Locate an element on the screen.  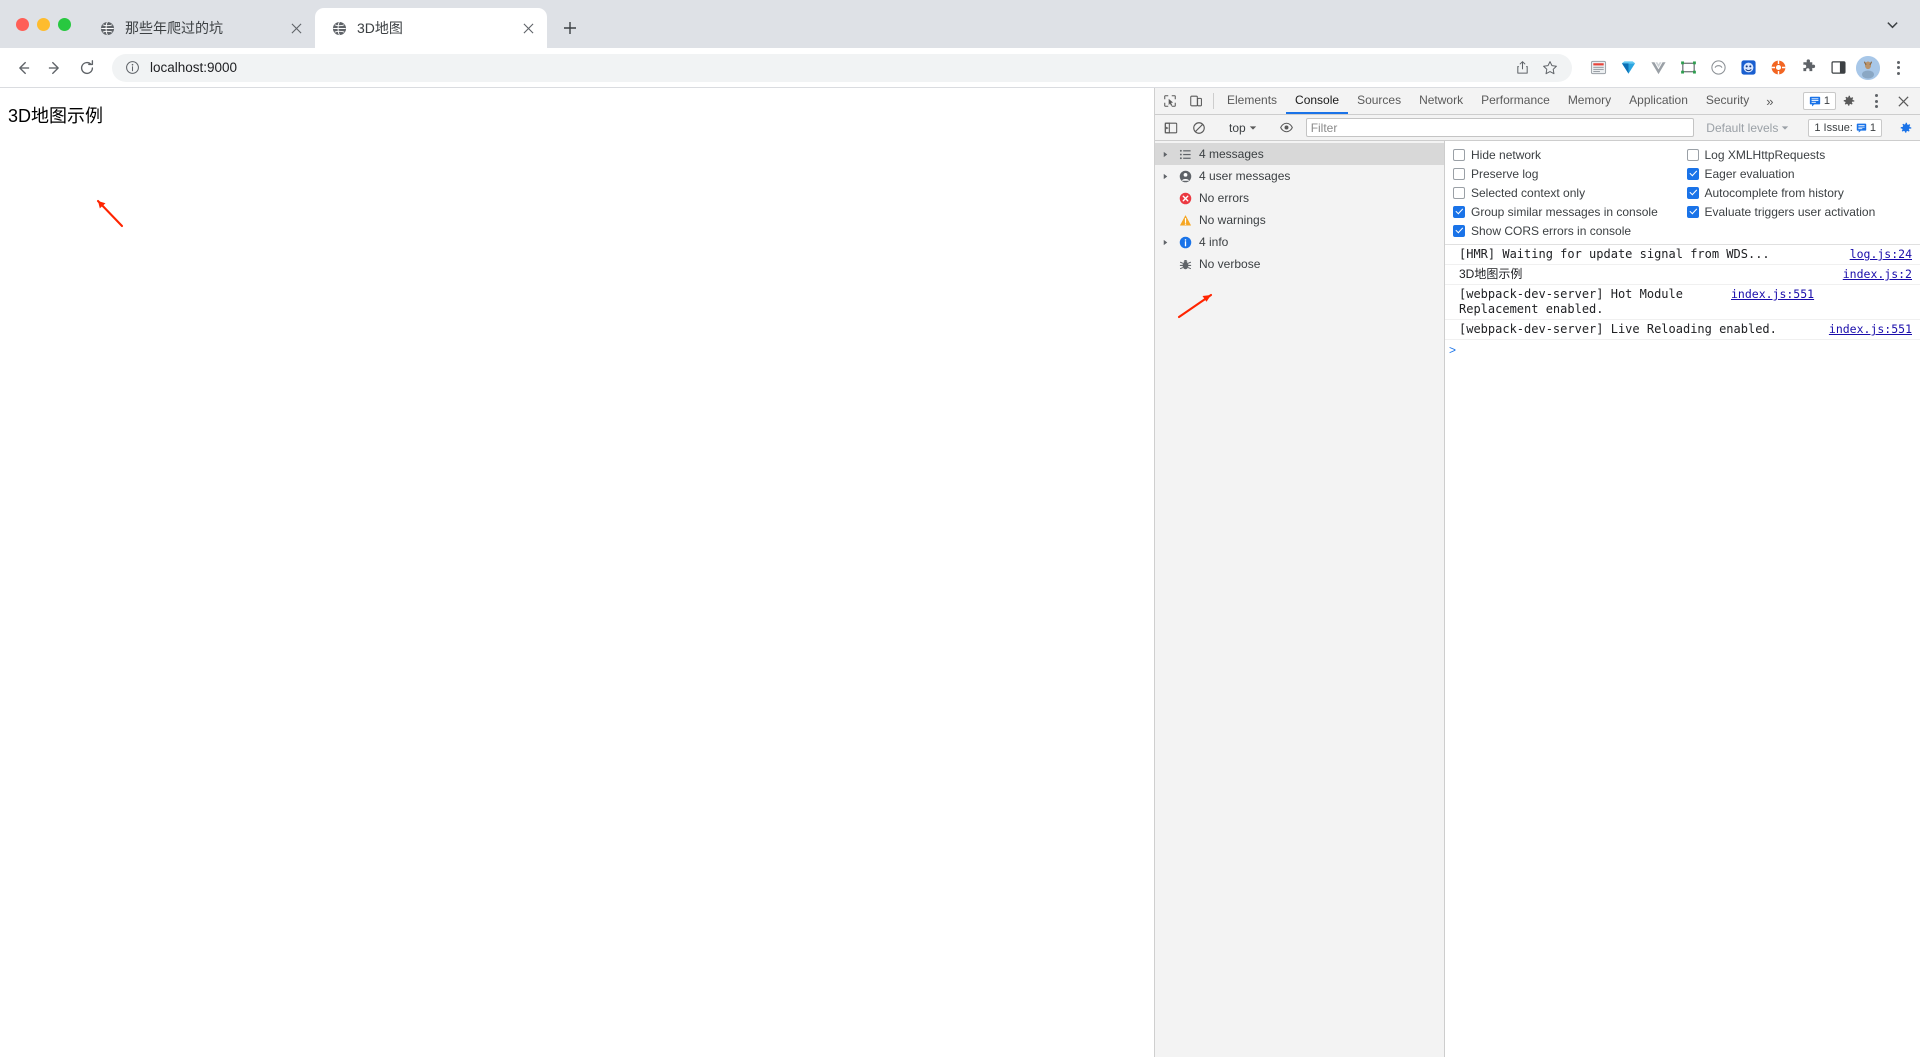
vue-devtools-icon is located at coordinates (1658, 68).